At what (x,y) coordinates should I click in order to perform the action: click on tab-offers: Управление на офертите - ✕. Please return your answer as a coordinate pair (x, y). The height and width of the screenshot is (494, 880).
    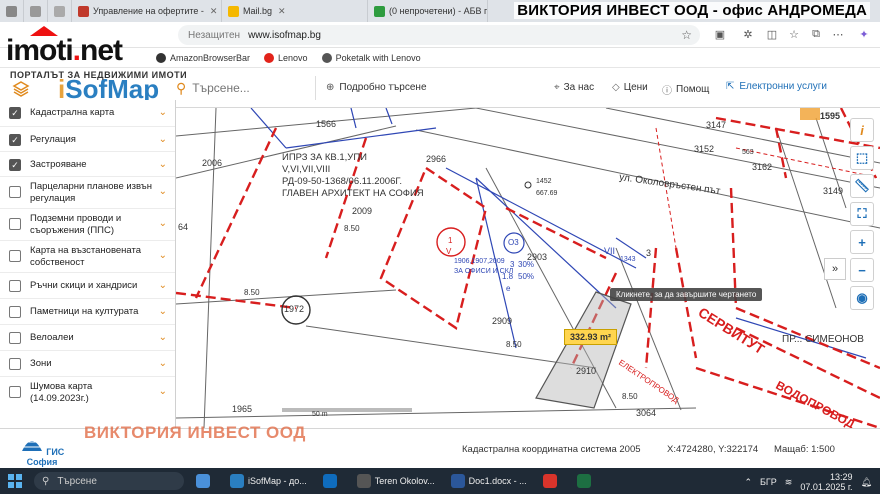
    Looking at the image, I should click on (147, 11).